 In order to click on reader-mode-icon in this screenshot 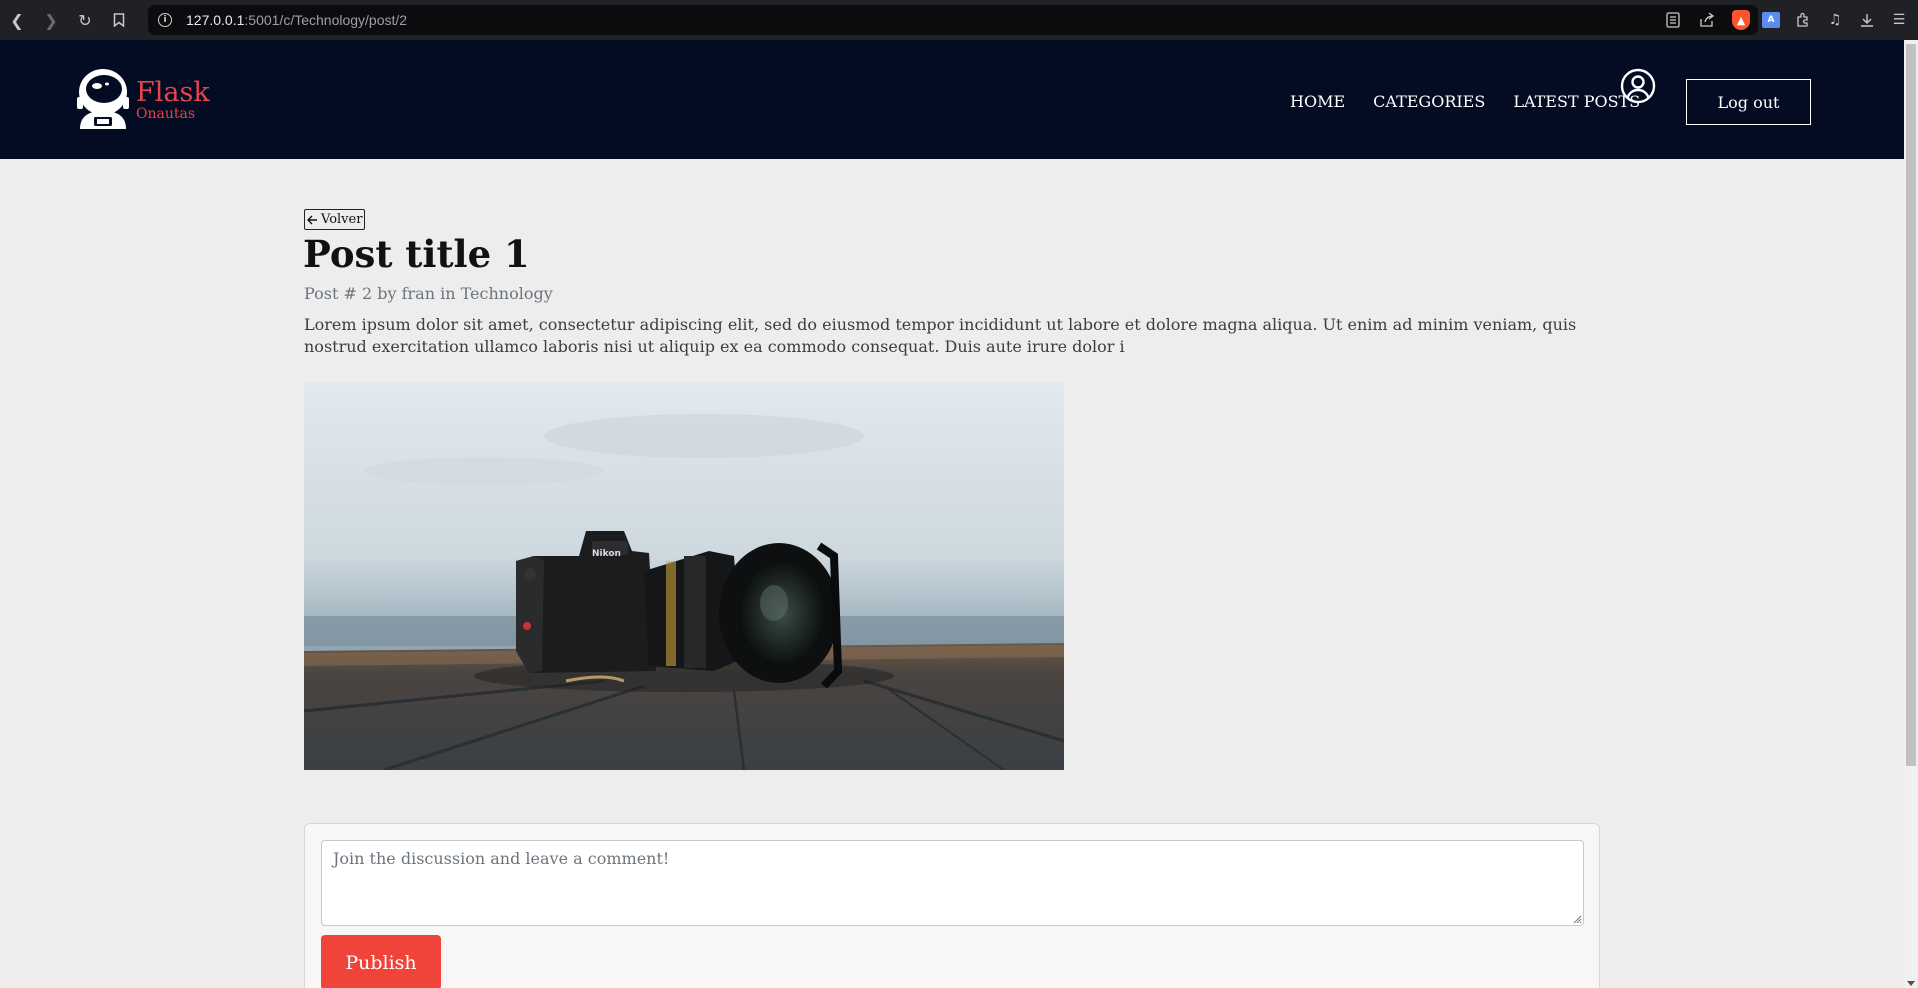, I will do `click(1673, 20)`.